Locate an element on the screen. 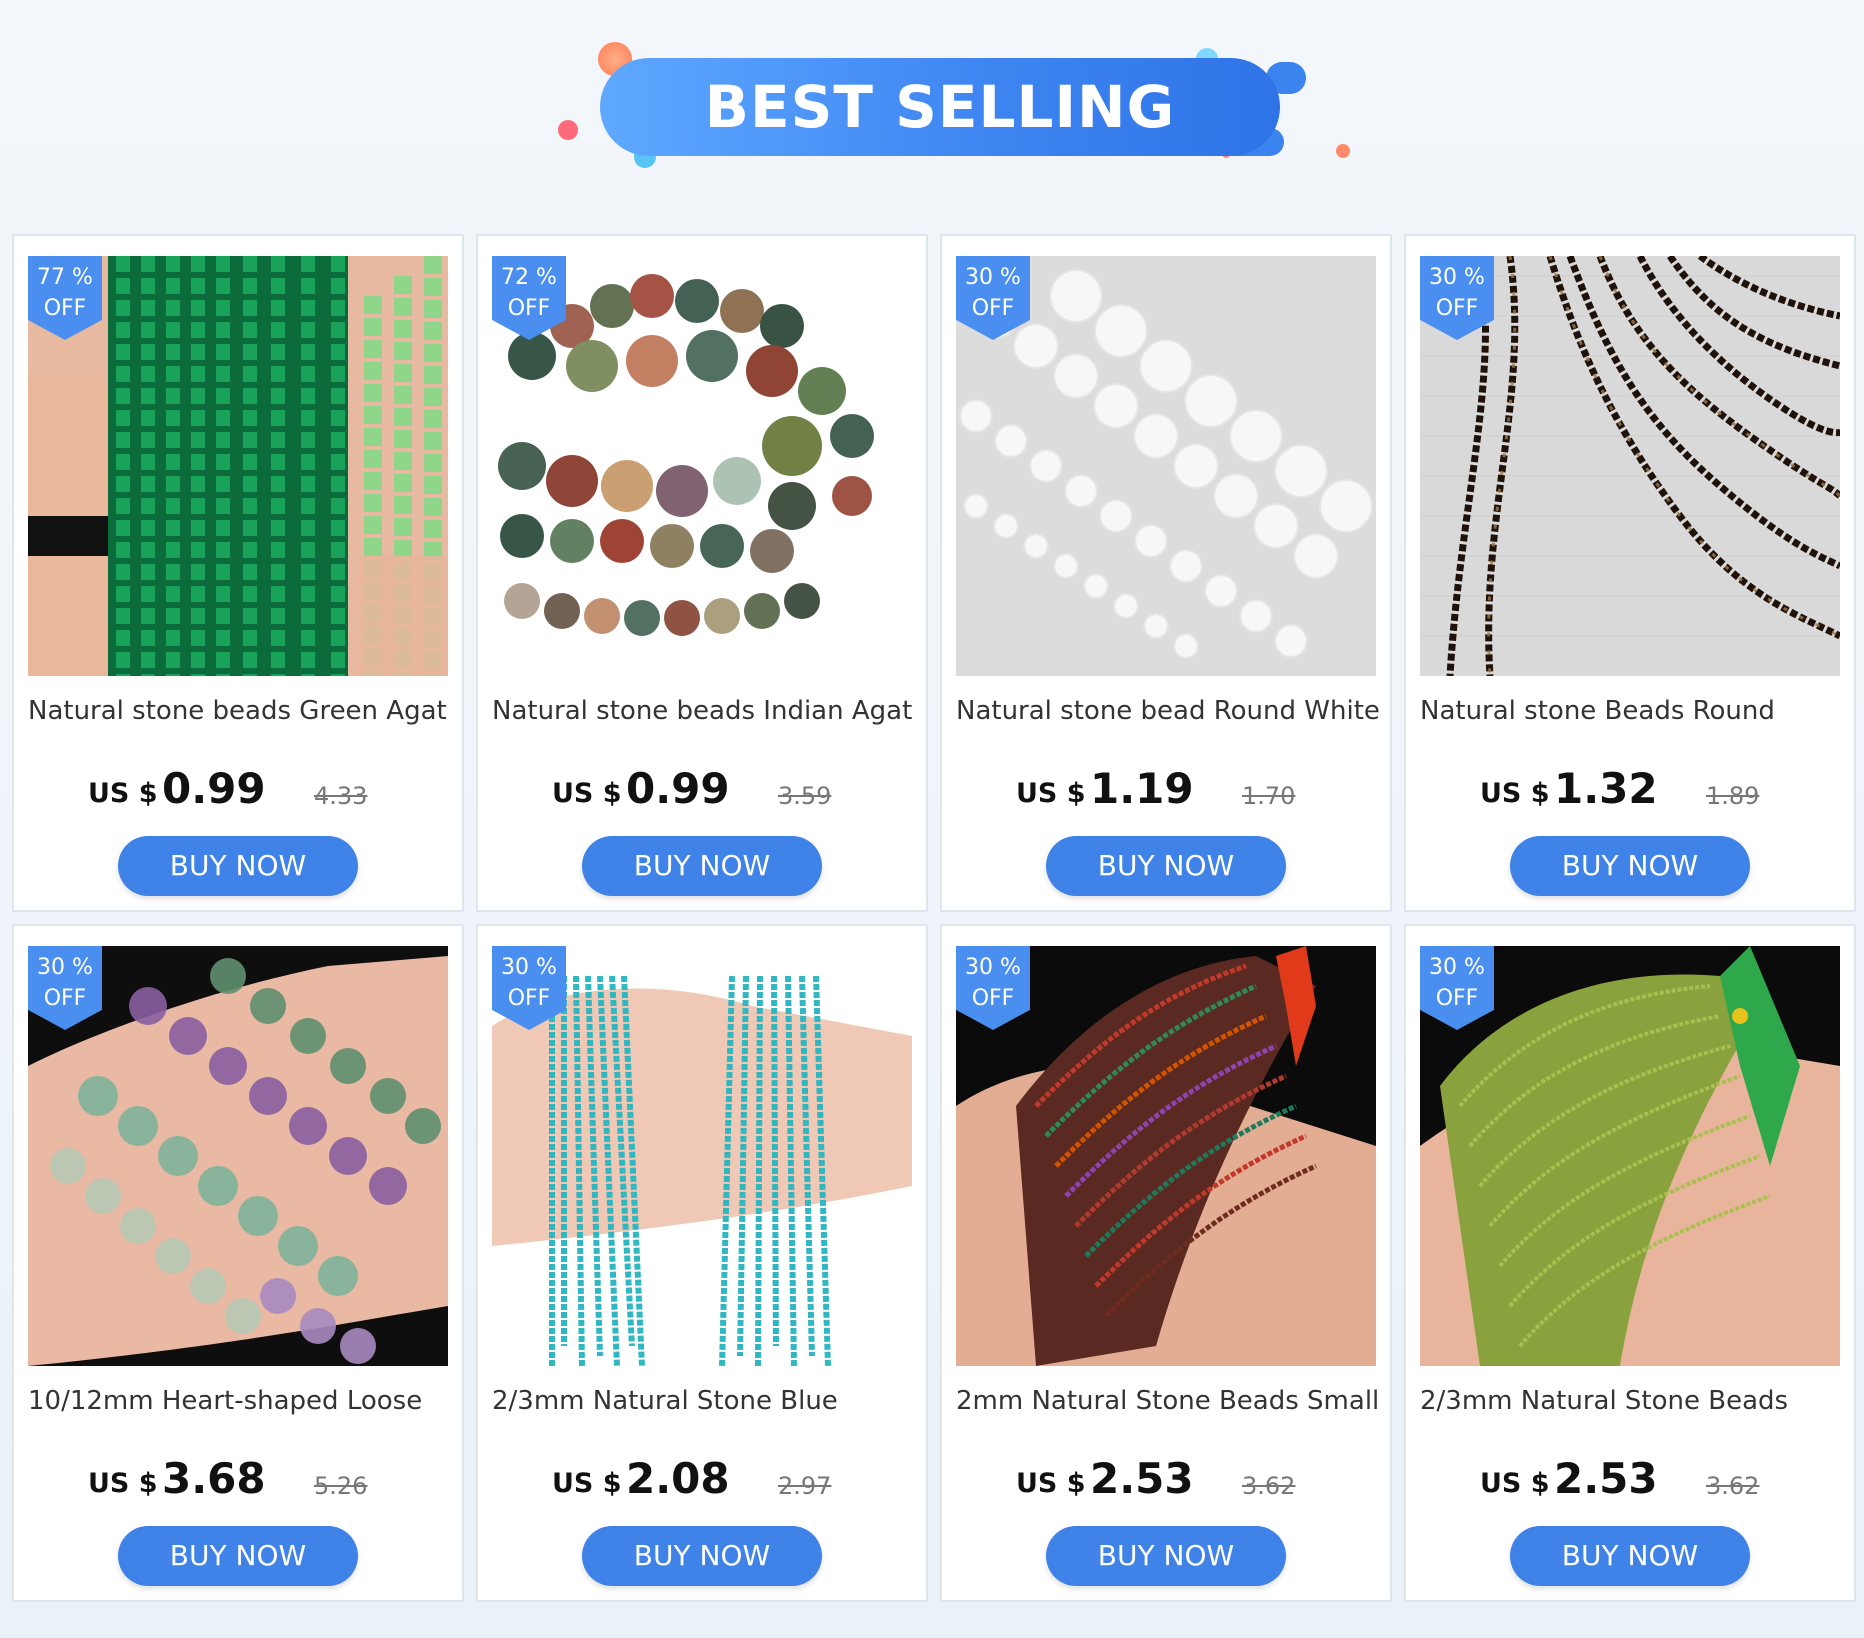 Image resolution: width=1864 pixels, height=1638 pixels. banner-title: BEST SELLING is located at coordinates (940, 107).